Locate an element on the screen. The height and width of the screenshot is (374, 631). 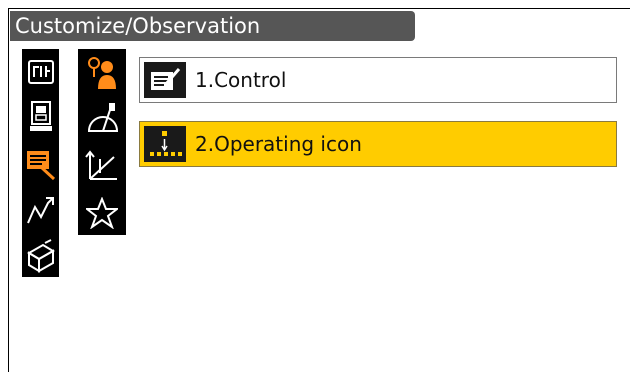
sidebar-item-coordinate-axes is located at coordinates (102, 165).